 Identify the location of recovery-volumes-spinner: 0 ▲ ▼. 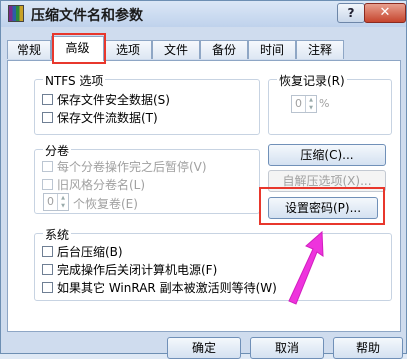
(56, 202).